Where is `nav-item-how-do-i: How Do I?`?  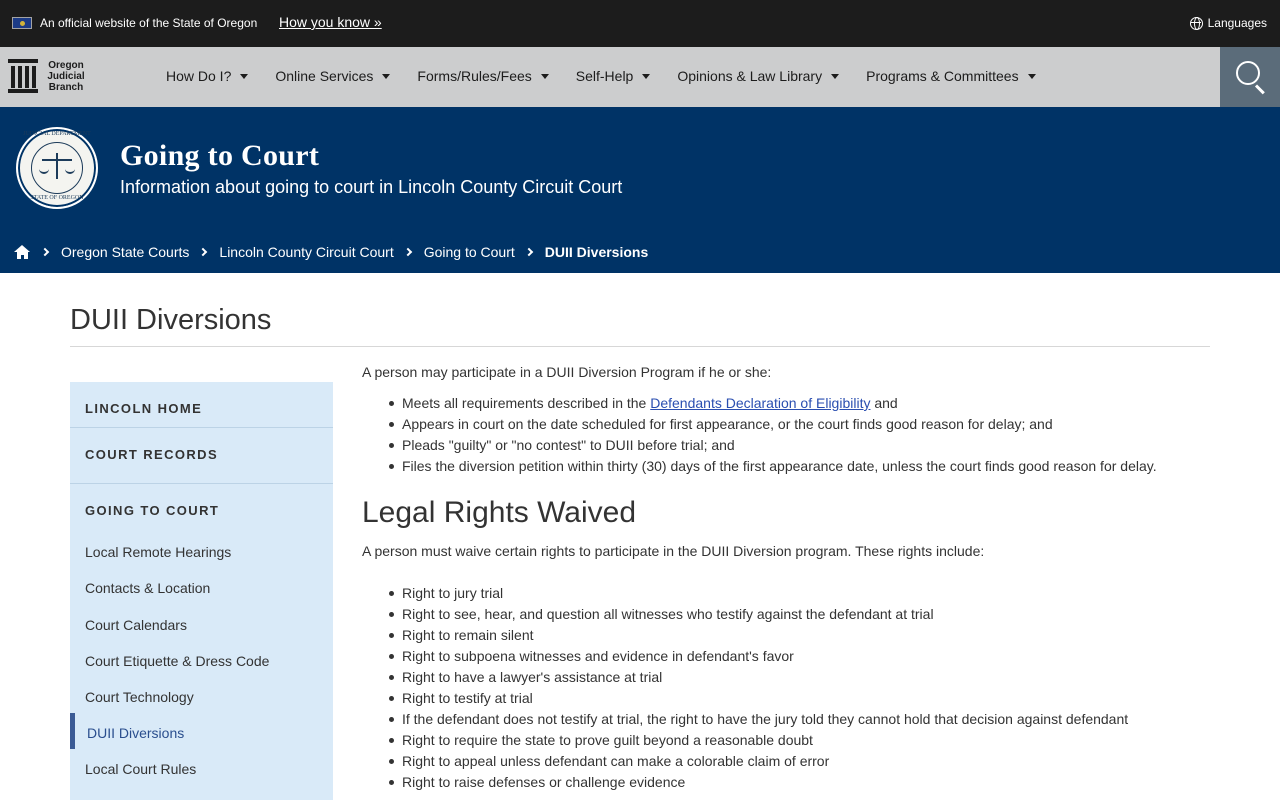
nav-item-how-do-i: How Do I? is located at coordinates (207, 76).